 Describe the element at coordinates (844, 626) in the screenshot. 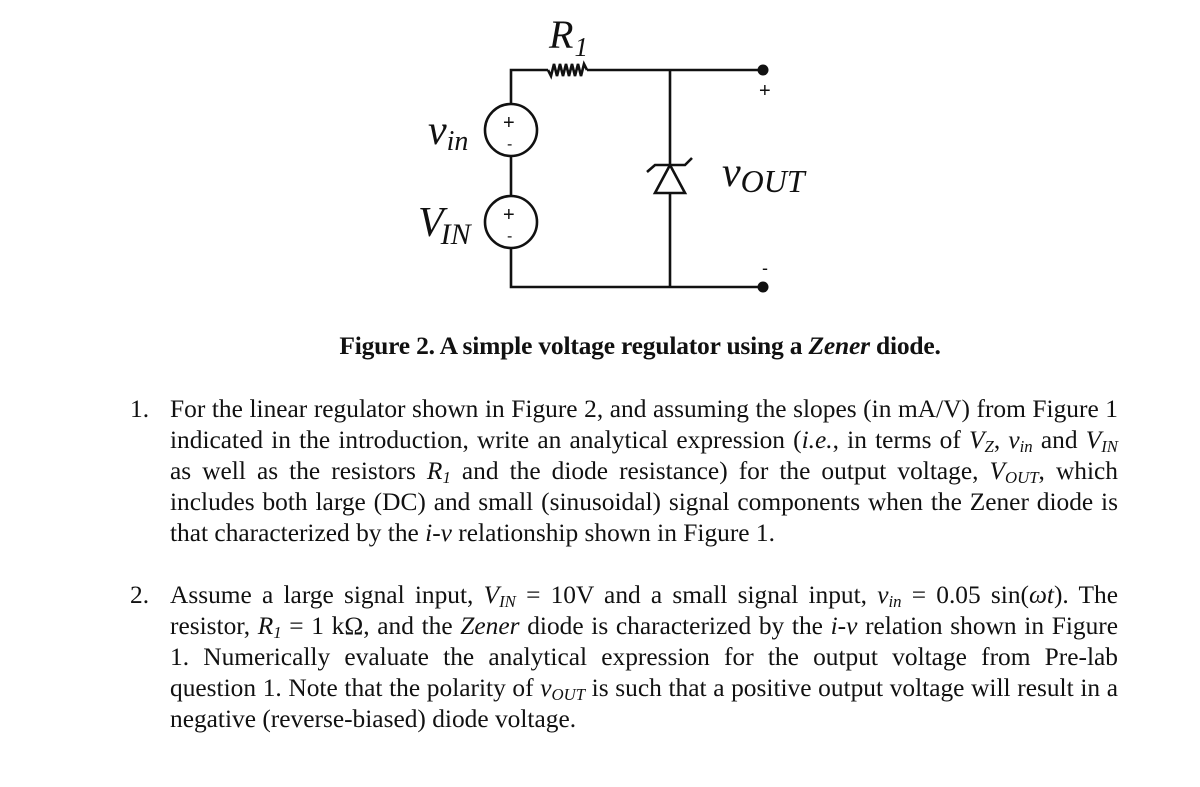

I see `q2-iv: i-v` at that location.